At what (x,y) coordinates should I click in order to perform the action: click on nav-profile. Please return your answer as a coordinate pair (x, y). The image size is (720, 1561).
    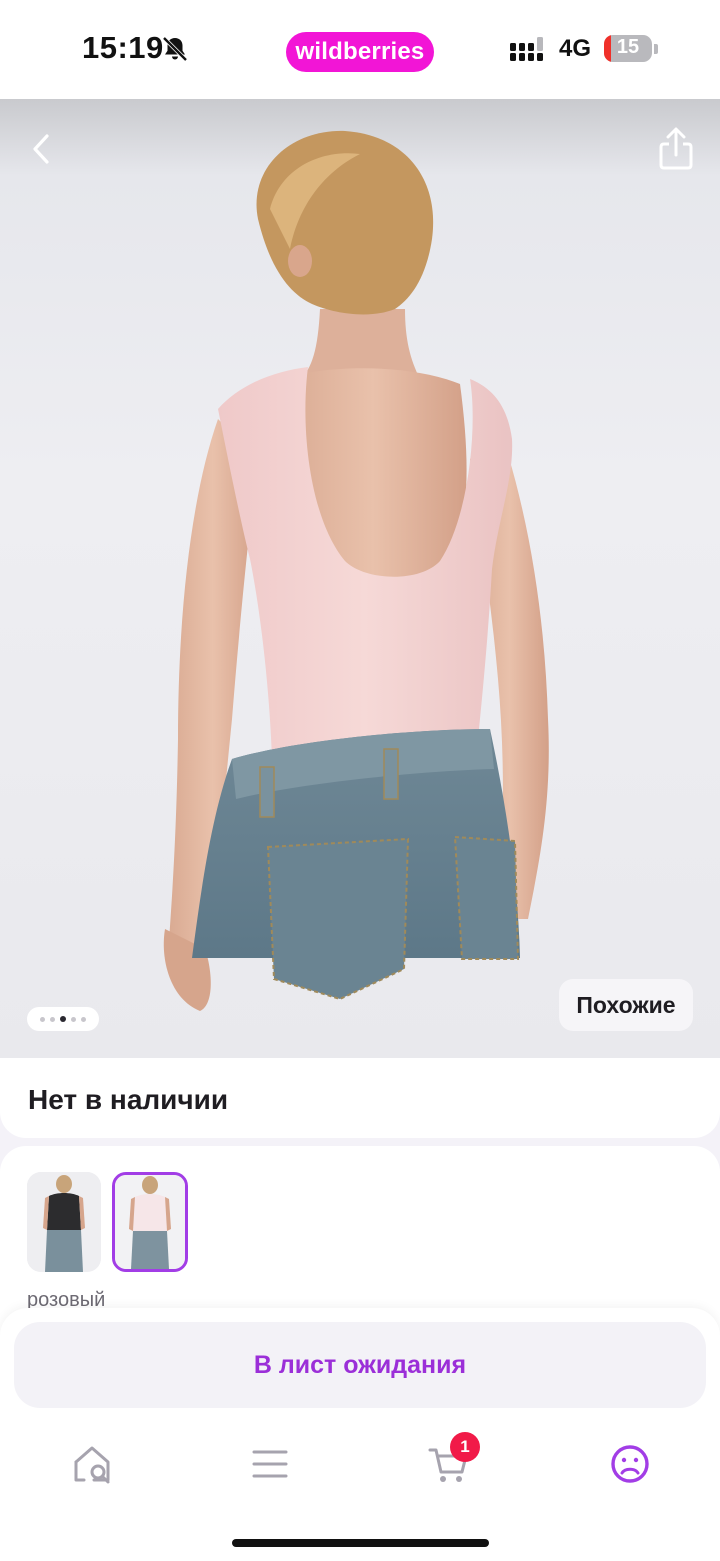
    Looking at the image, I should click on (630, 1464).